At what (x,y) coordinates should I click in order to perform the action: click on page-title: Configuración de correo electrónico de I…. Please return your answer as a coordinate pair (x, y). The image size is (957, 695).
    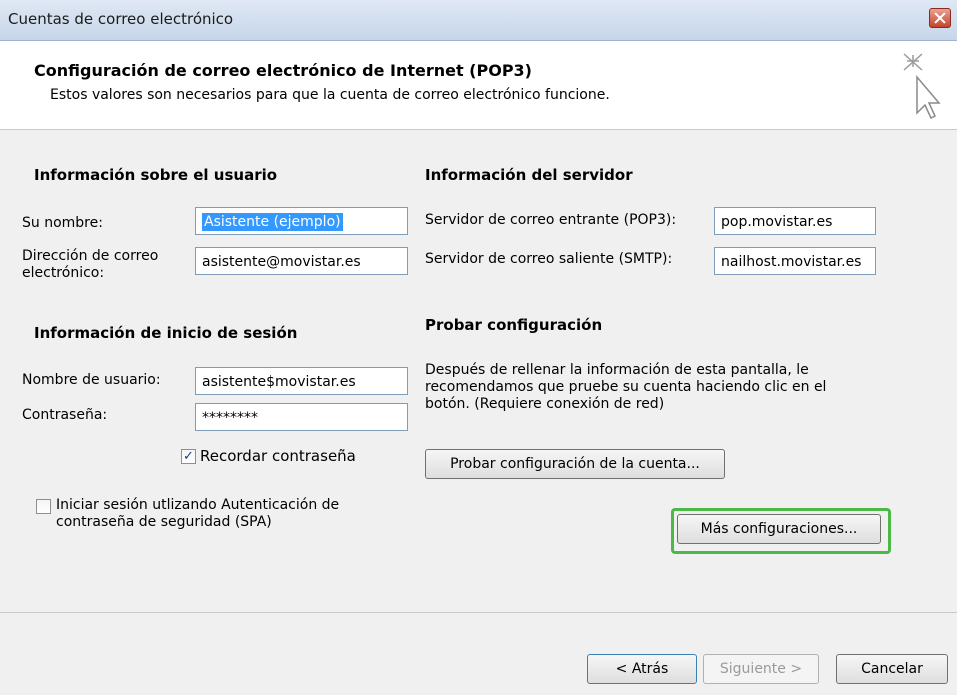
    Looking at the image, I should click on (283, 70).